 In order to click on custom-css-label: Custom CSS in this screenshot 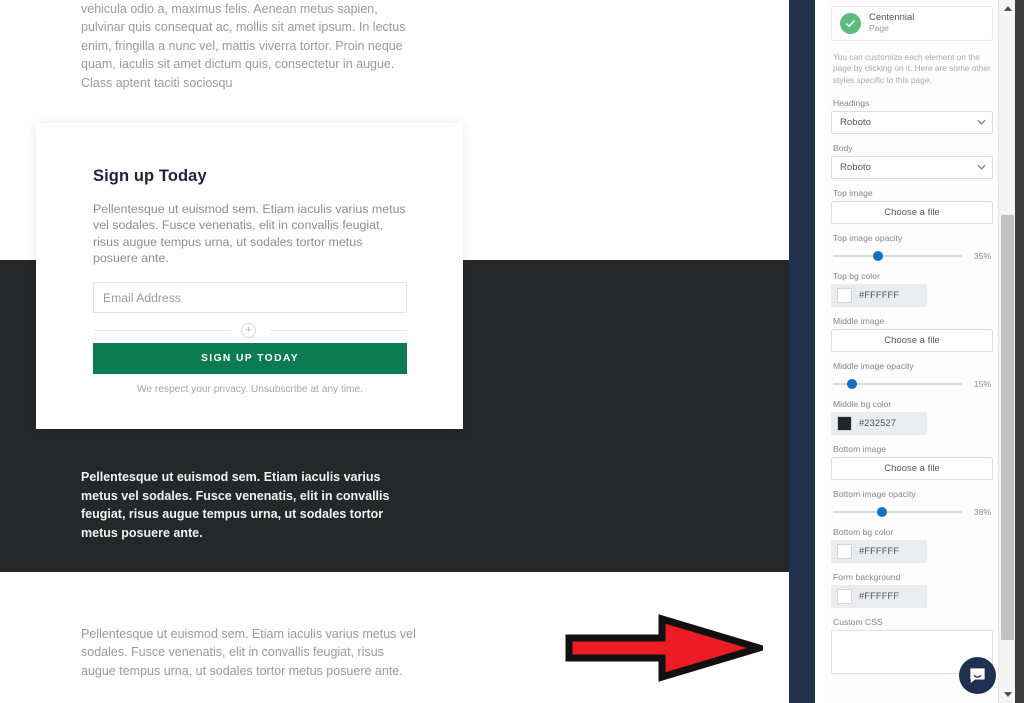, I will do `click(858, 621)`.